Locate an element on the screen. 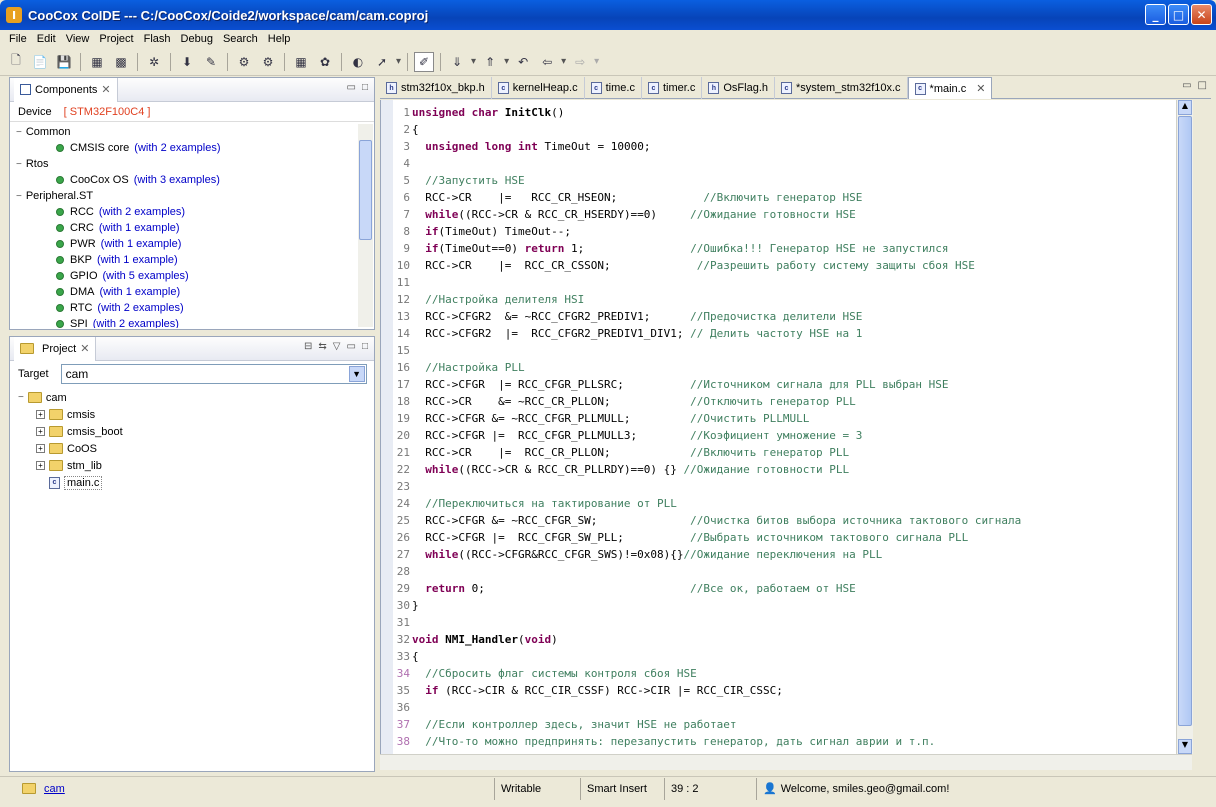 Image resolution: width=1216 pixels, height=807 pixels. save-icon: 💾 is located at coordinates (64, 62).